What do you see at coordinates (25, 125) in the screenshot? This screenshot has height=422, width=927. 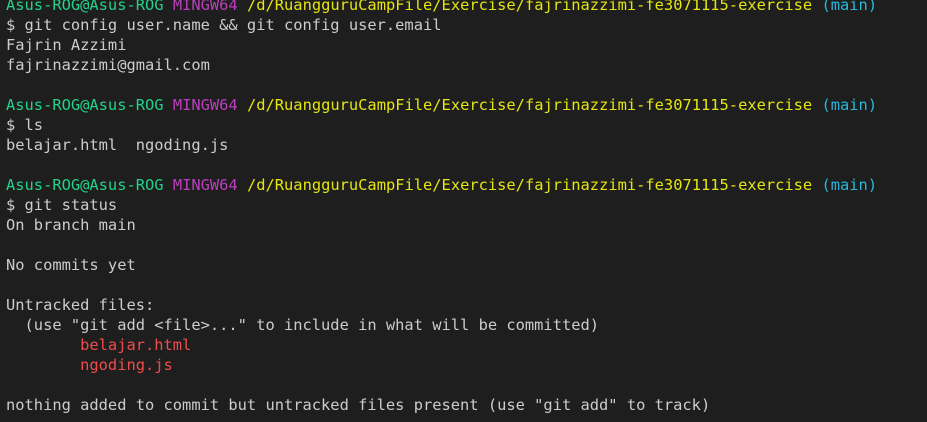 I see `command-line: $ ls` at bounding box center [25, 125].